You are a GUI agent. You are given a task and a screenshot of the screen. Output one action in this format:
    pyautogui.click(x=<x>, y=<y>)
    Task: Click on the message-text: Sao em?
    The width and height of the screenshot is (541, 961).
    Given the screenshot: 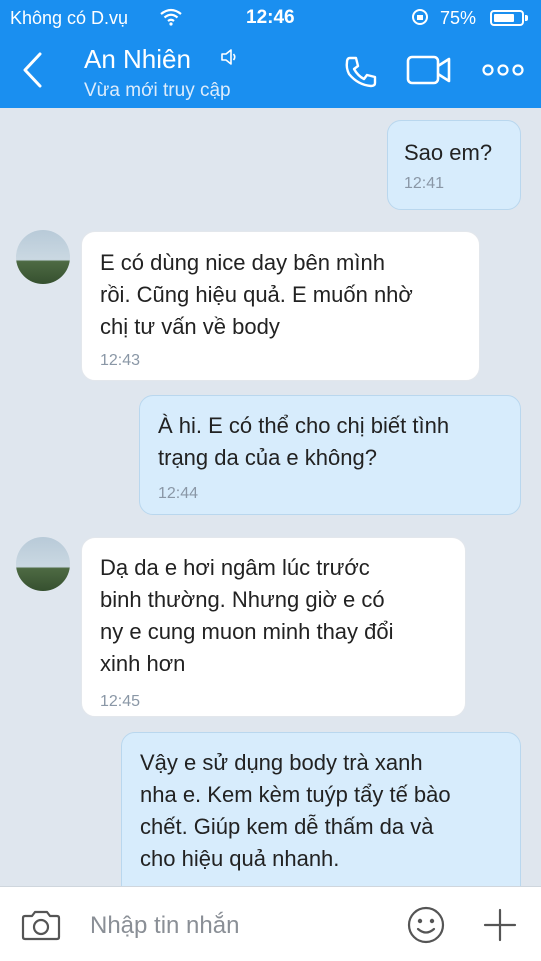 What is the action you would take?
    pyautogui.click(x=448, y=152)
    